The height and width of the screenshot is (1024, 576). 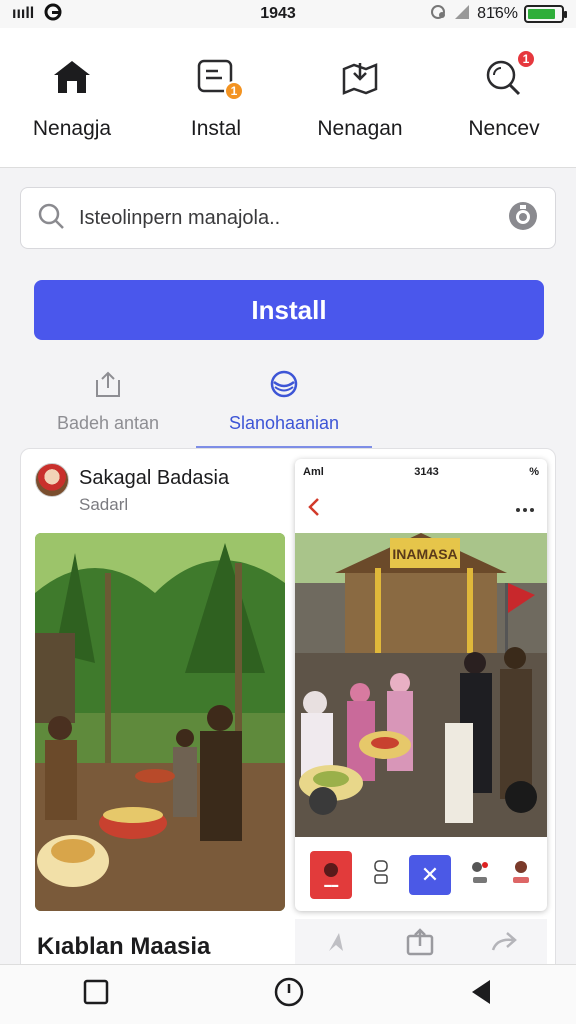 I want to click on tab-globe-label: Slanohaanian, so click(x=284, y=423).